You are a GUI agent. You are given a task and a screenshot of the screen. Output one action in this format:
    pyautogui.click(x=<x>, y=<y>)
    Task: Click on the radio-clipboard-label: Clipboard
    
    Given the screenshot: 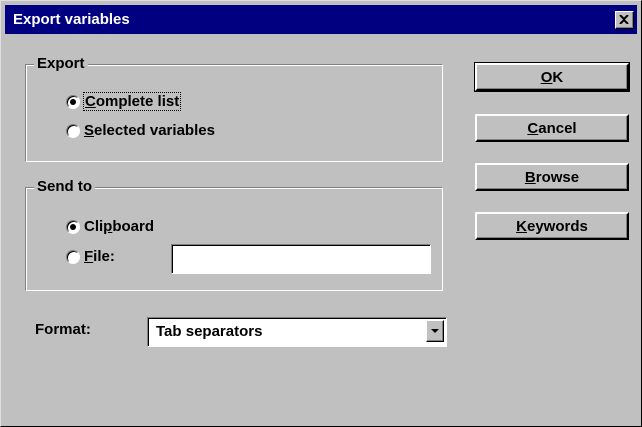 What is the action you would take?
    pyautogui.click(x=119, y=226)
    